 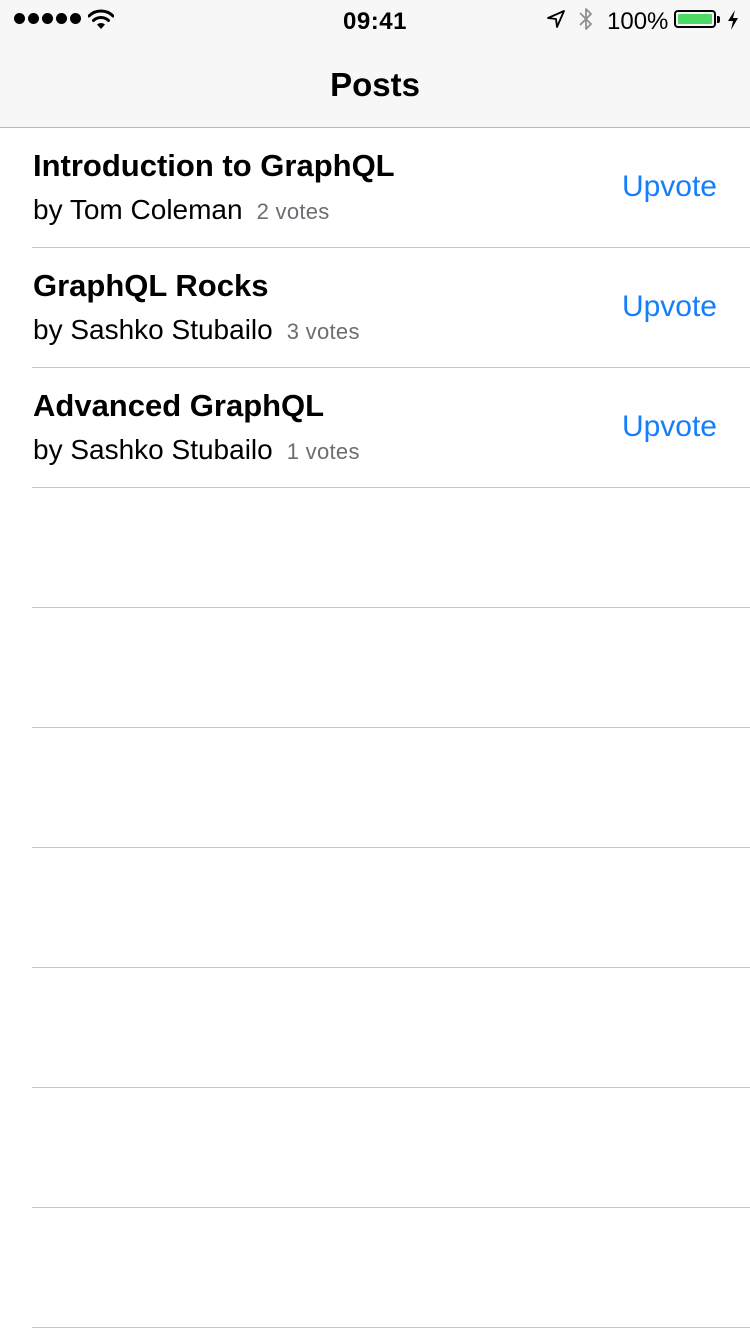 What do you see at coordinates (323, 451) in the screenshot?
I see `vote-count: 1 votes` at bounding box center [323, 451].